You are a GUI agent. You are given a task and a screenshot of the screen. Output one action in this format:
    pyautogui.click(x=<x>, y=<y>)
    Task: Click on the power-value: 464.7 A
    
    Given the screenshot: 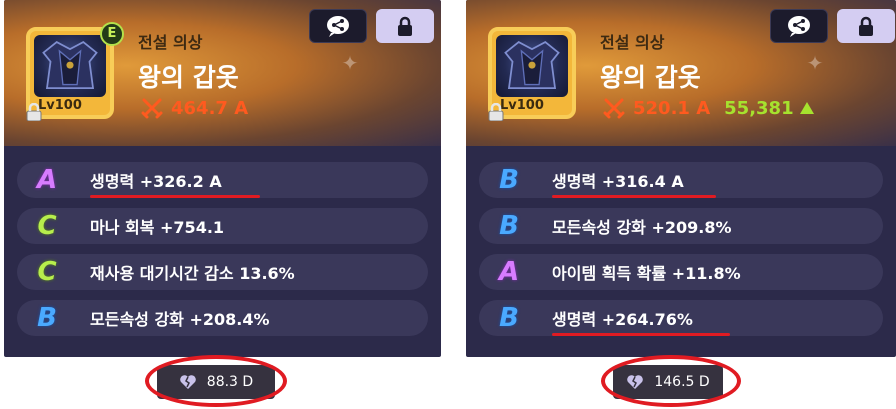 What is the action you would take?
    pyautogui.click(x=210, y=108)
    